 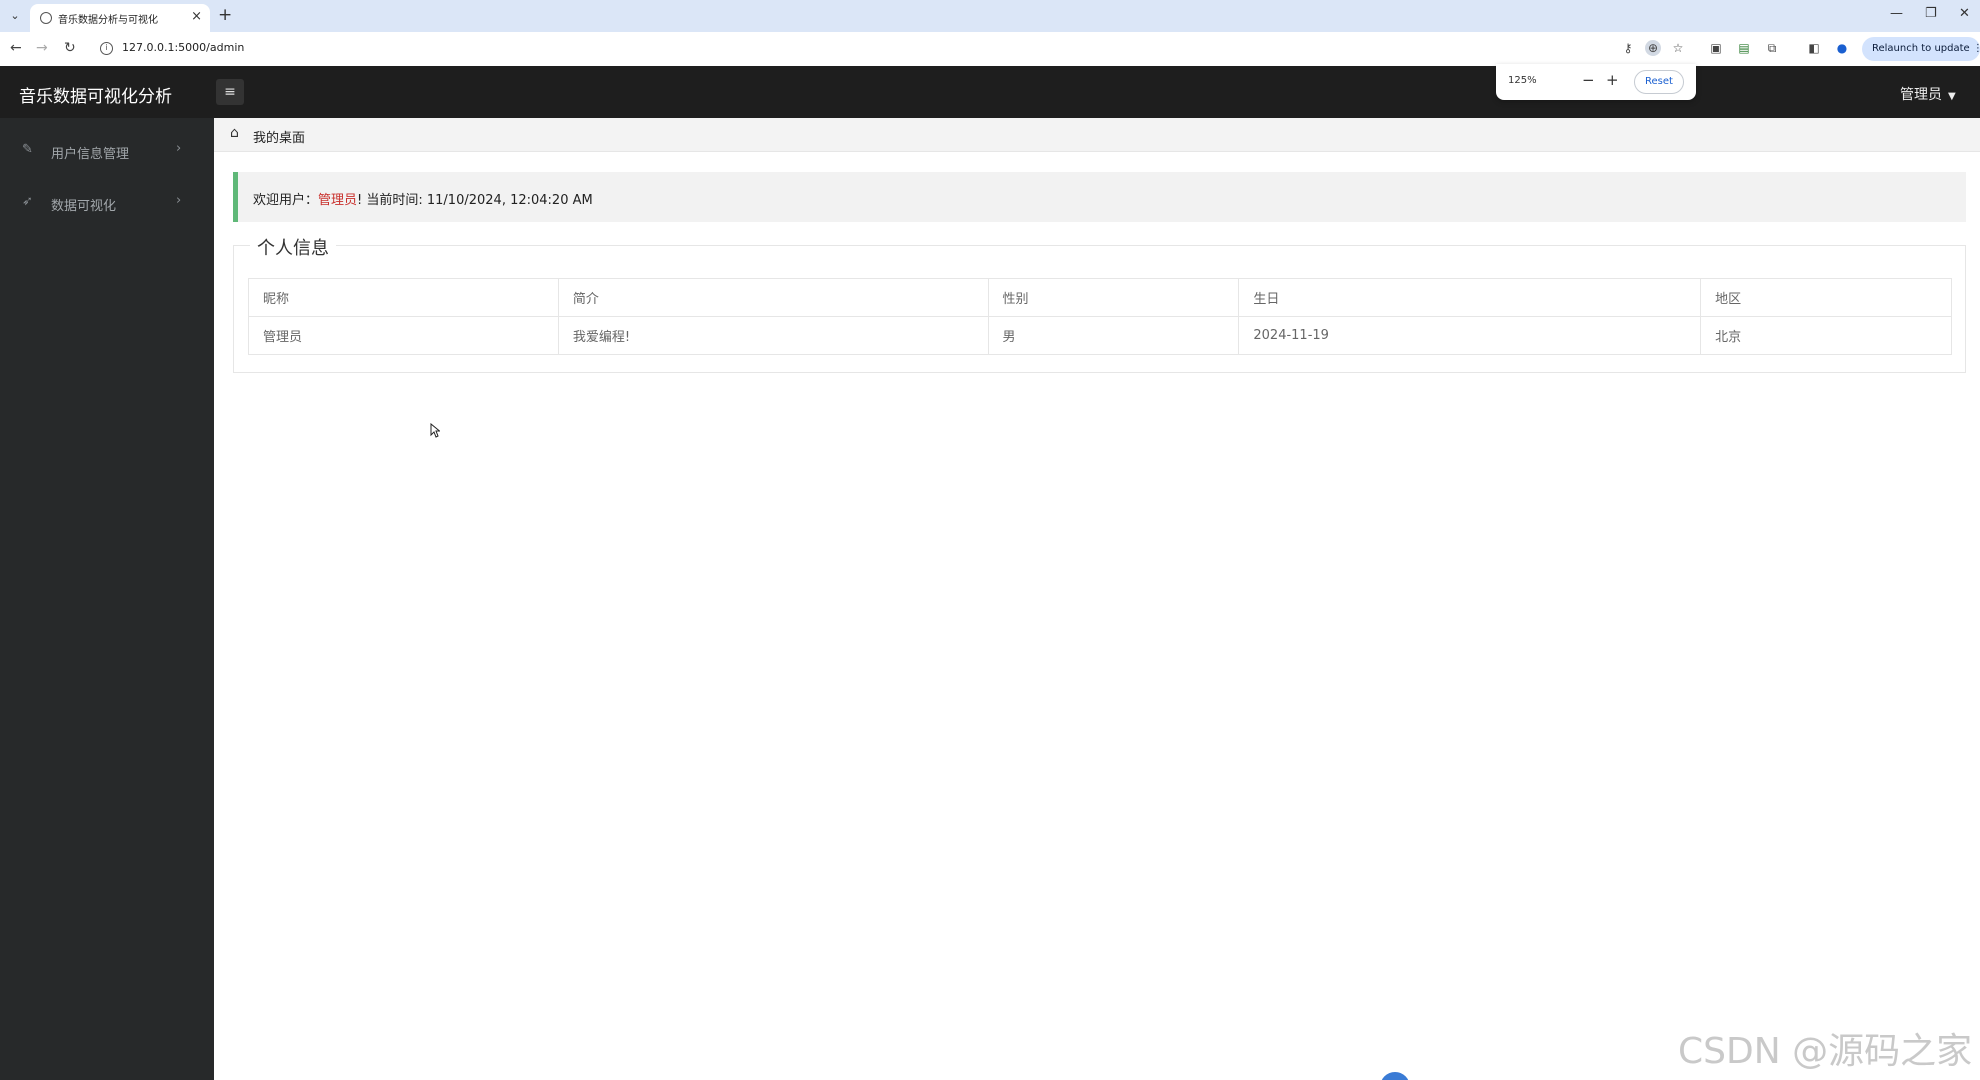 What do you see at coordinates (107, 599) in the screenshot?
I see `sidebar: ✎ 用户信息管理 › ➶ 数据可视化 ›` at bounding box center [107, 599].